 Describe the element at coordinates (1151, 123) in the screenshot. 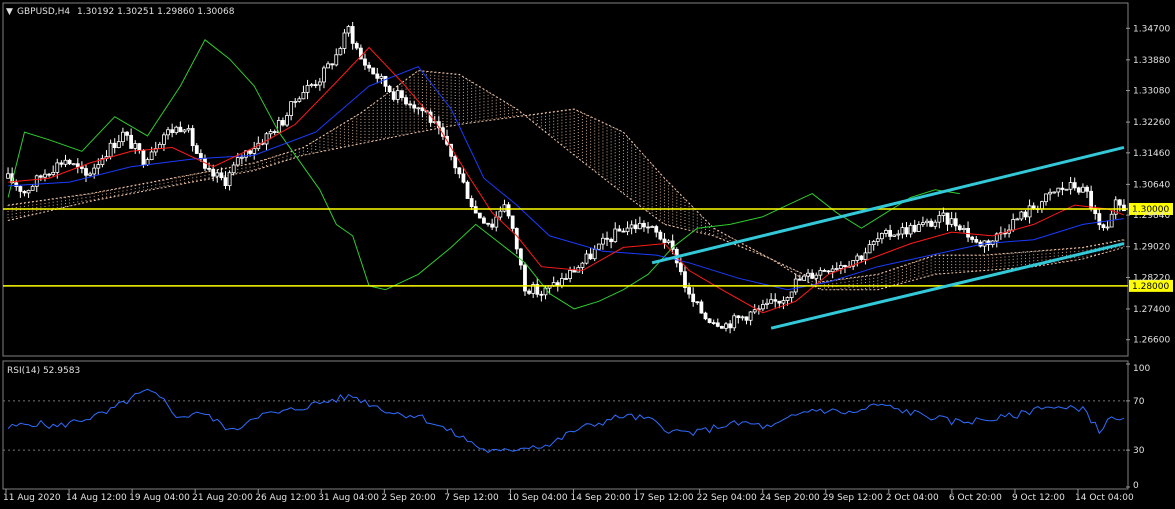

I see `price-tick-label: 1.32260` at that location.